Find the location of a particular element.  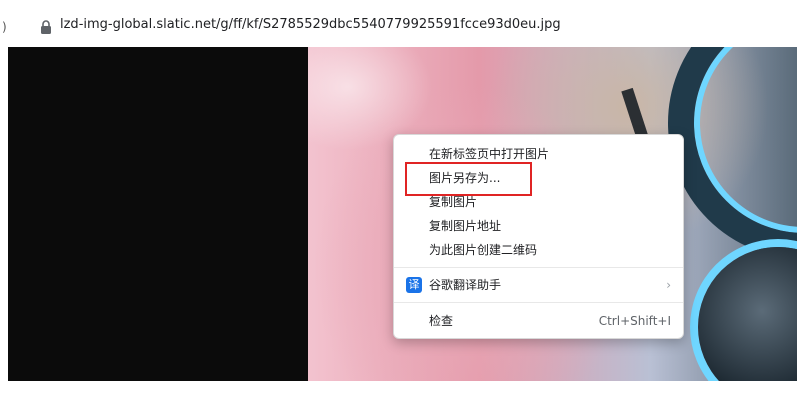

headphone-cup is located at coordinates (747, 314).